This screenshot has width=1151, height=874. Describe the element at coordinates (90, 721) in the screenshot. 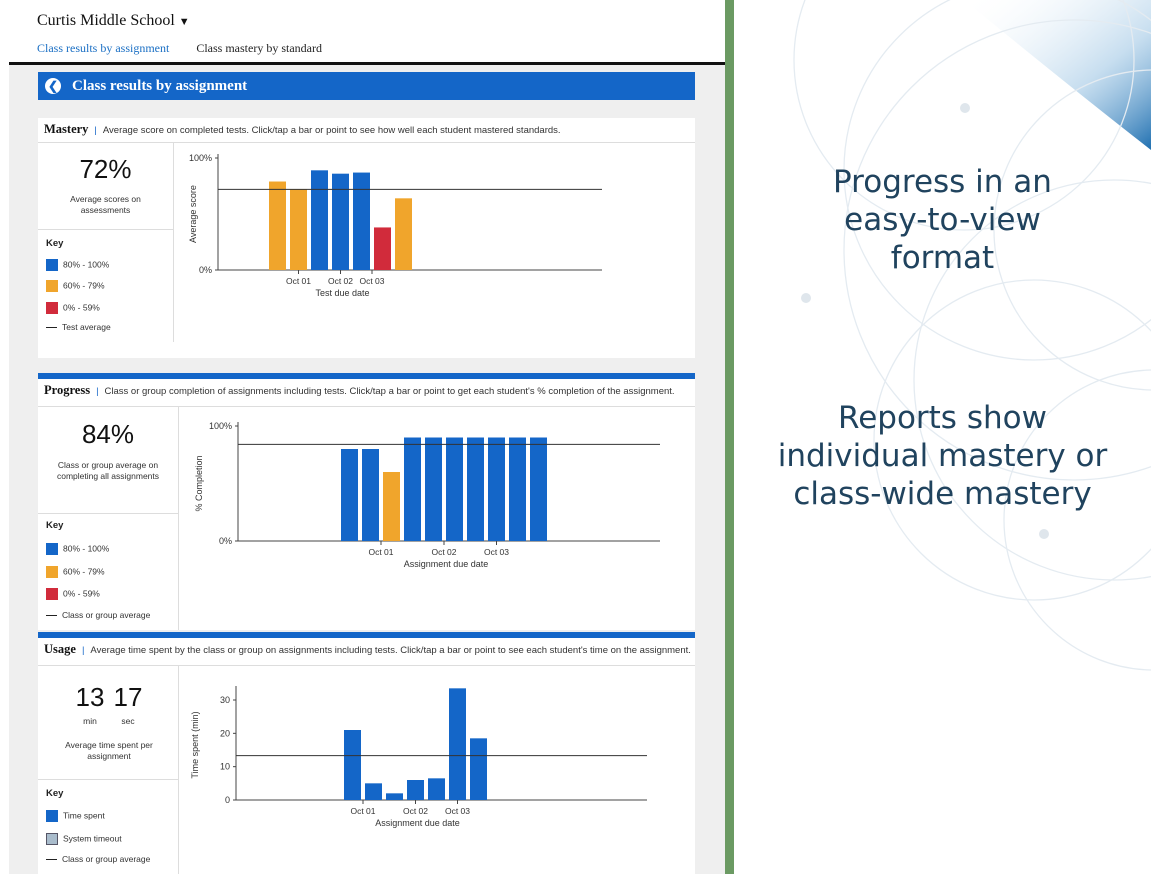

I see `usage-min-label: min` at that location.